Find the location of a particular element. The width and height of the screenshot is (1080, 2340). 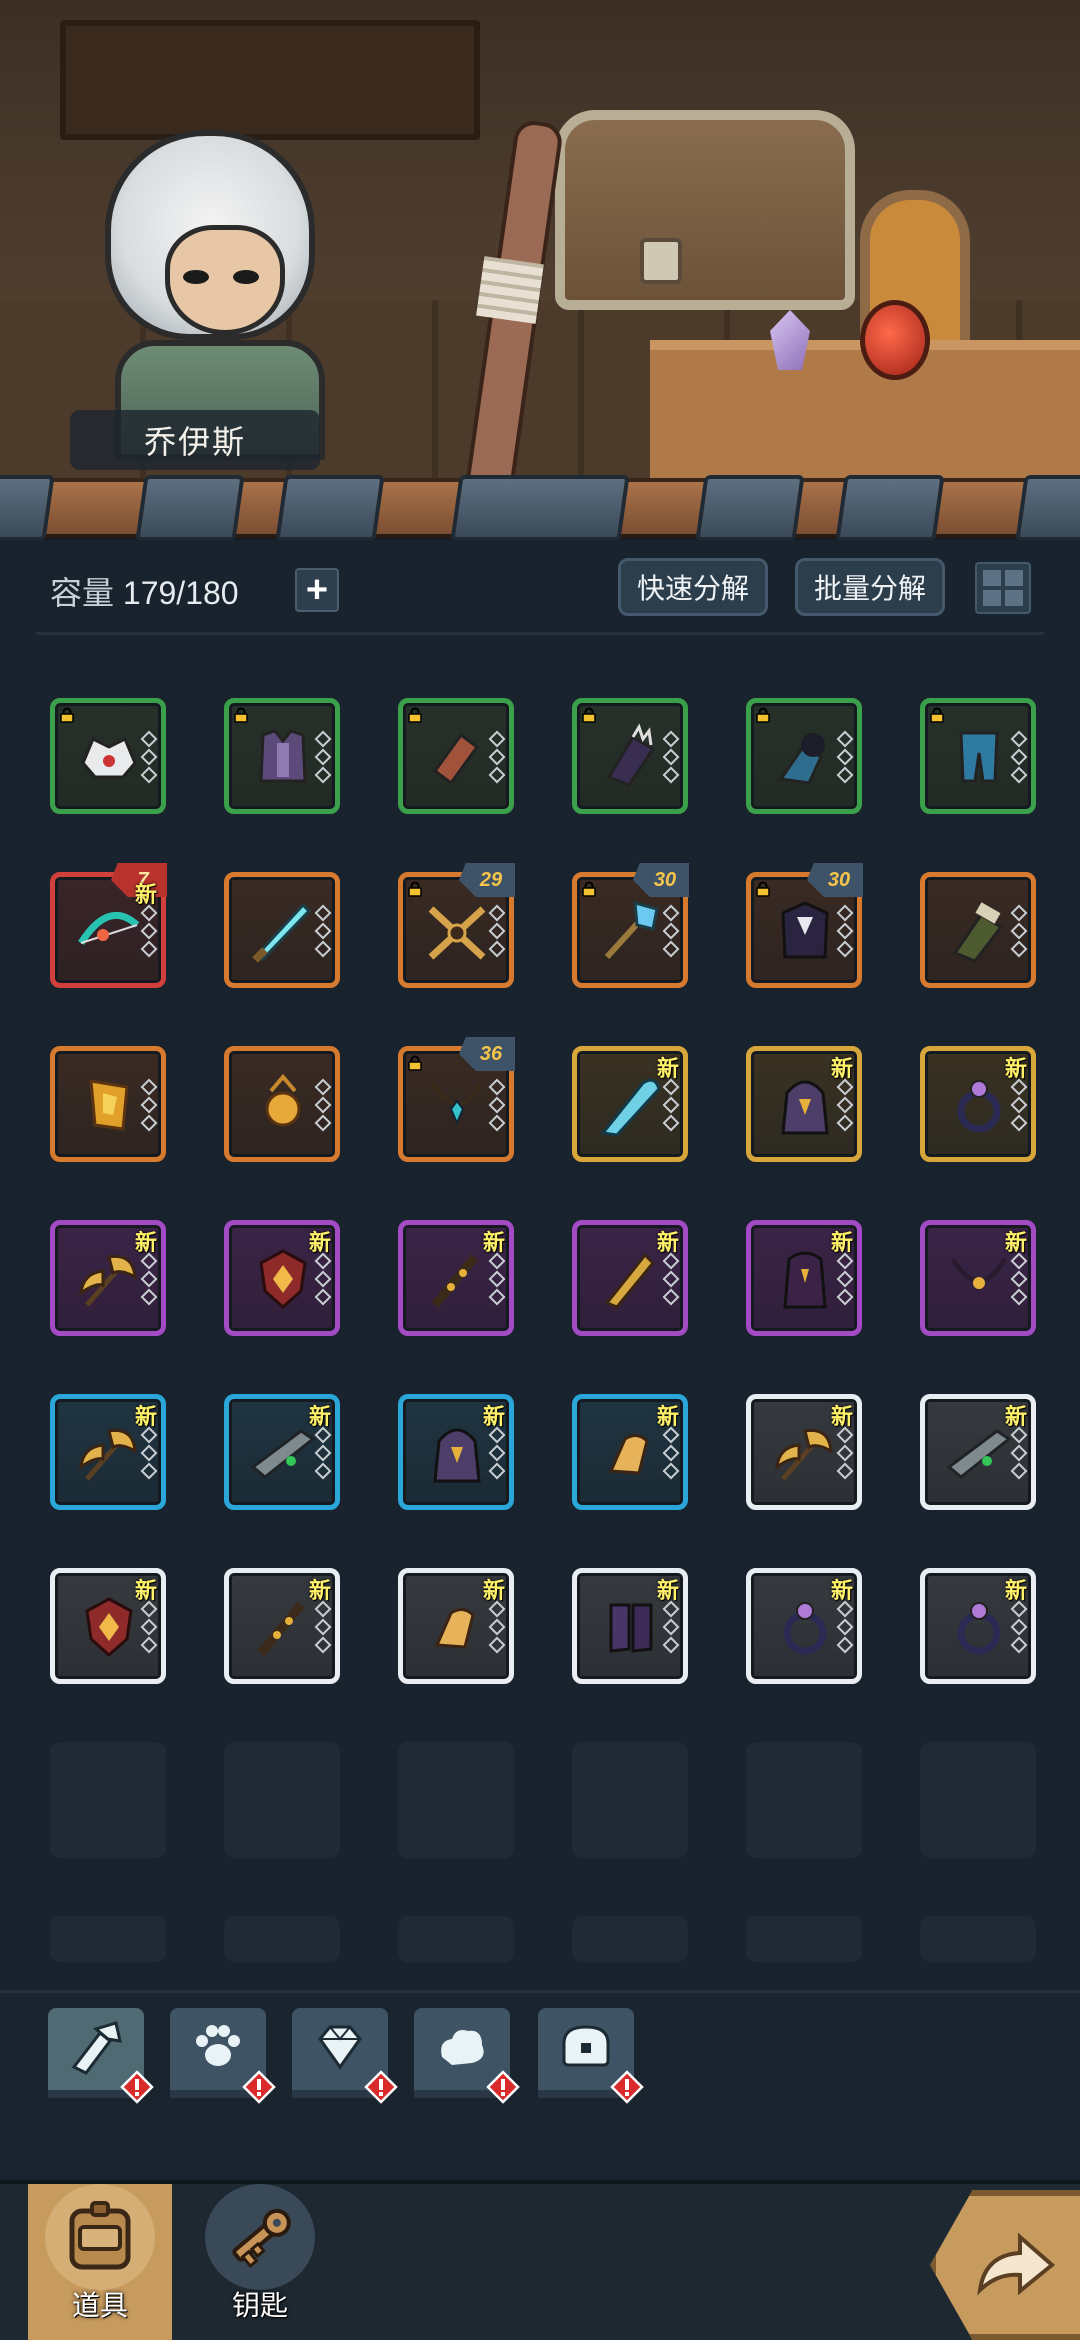

ore-category-icon is located at coordinates (462, 2049).